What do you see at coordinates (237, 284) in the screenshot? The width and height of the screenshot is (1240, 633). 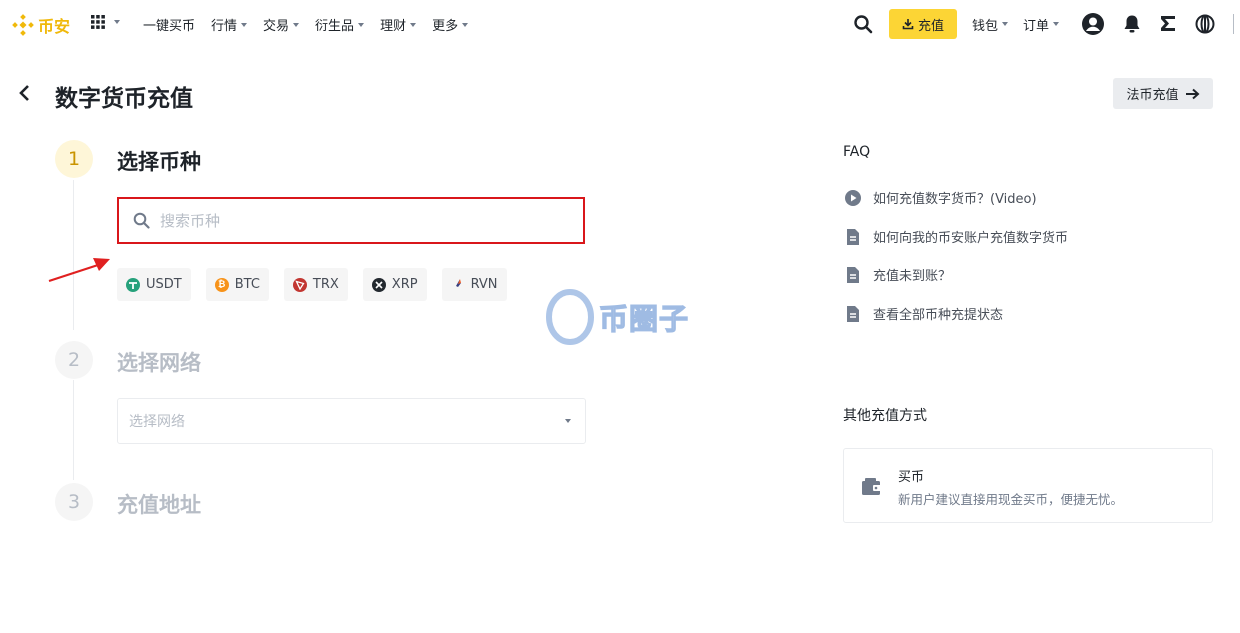 I see `coin-chip-btc: ₿ BTC` at bounding box center [237, 284].